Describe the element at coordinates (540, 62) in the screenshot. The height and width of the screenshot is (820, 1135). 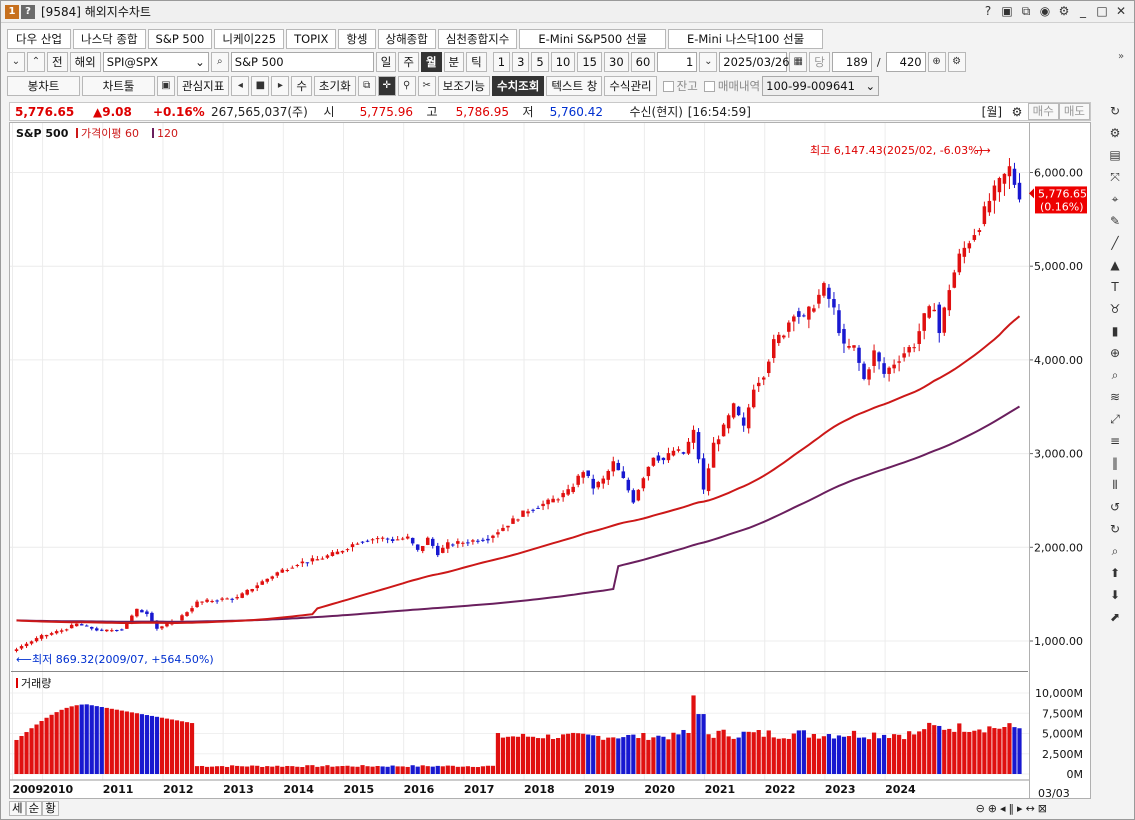
I see `minute-5: 5` at that location.